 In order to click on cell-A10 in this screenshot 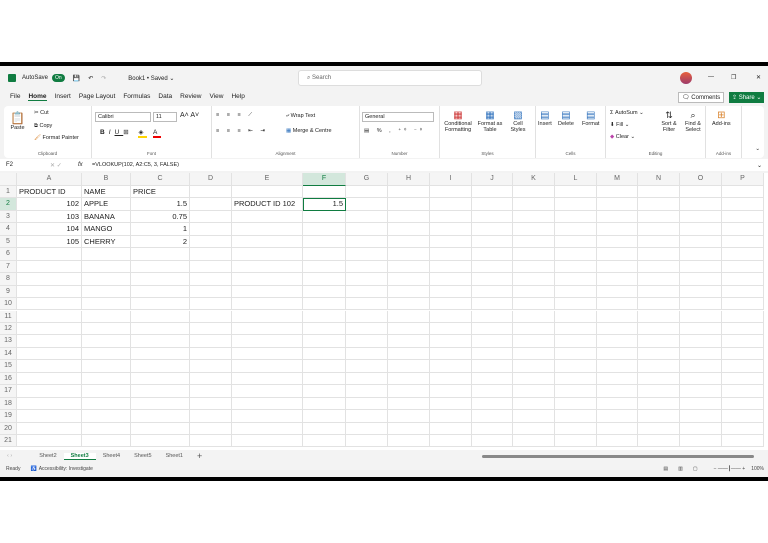, I will do `click(49, 304)`.